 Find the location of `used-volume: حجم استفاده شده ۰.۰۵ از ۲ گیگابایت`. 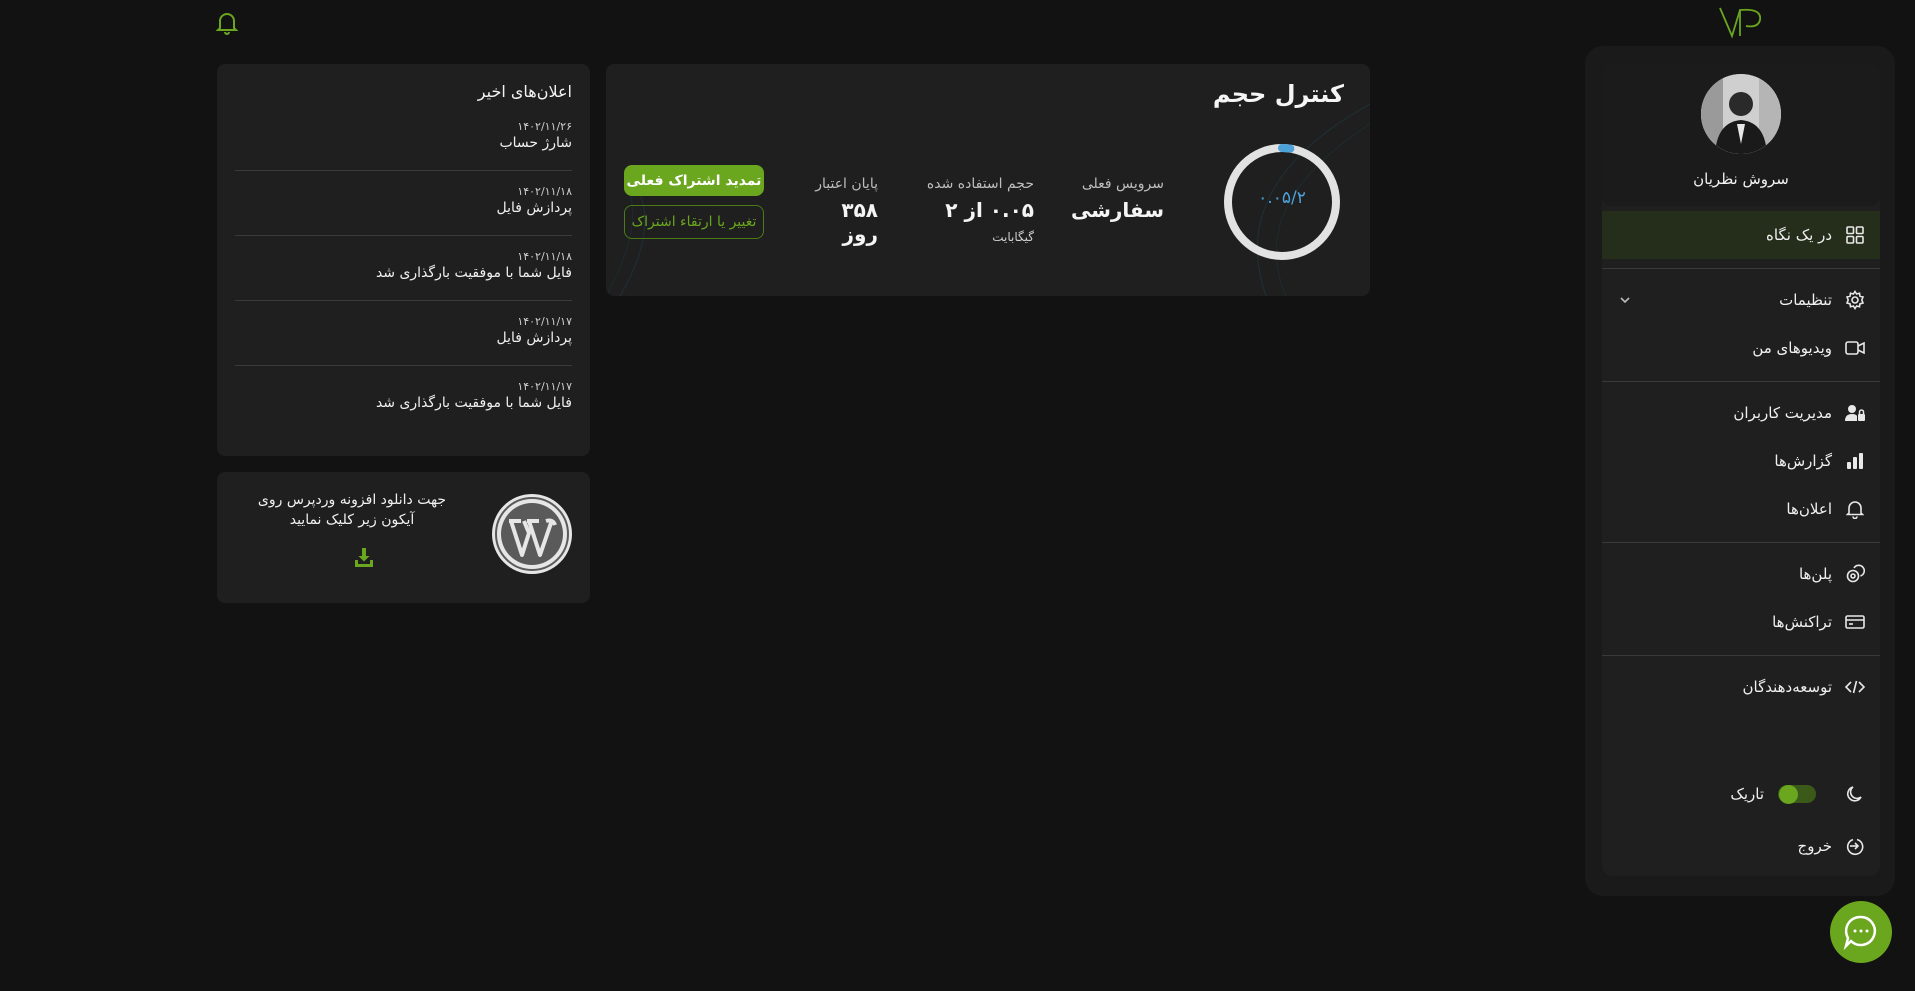

used-volume: حجم استفاده شده ۰.۰۵ از ۲ گیگابایت is located at coordinates (970, 211).